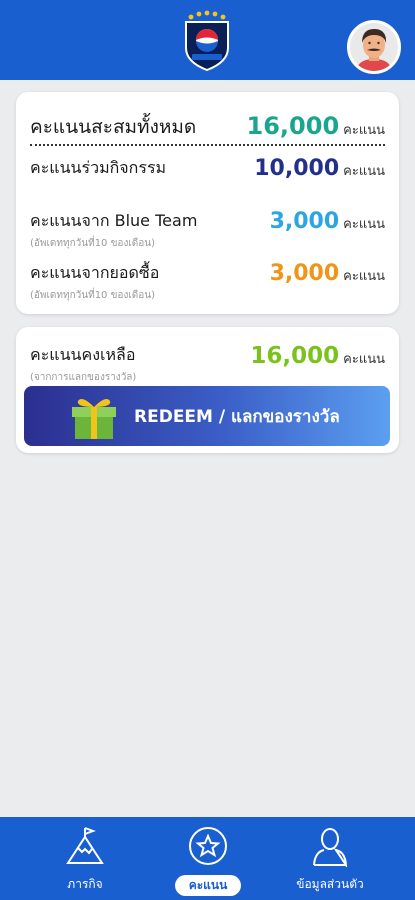 This screenshot has width=415, height=900. What do you see at coordinates (85, 845) in the screenshot?
I see `mountain-flag-icon` at bounding box center [85, 845].